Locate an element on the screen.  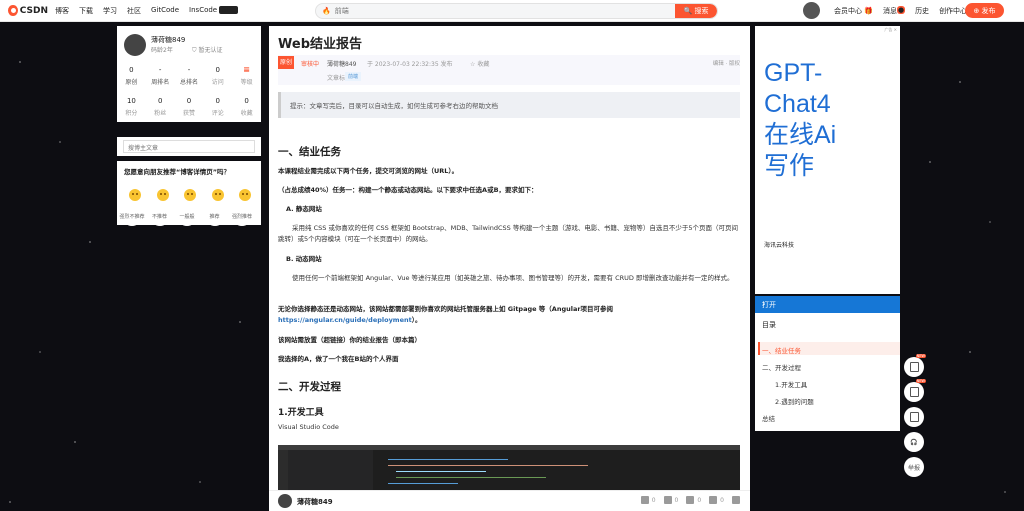
like-count: 0 is located at coordinates (653, 500).